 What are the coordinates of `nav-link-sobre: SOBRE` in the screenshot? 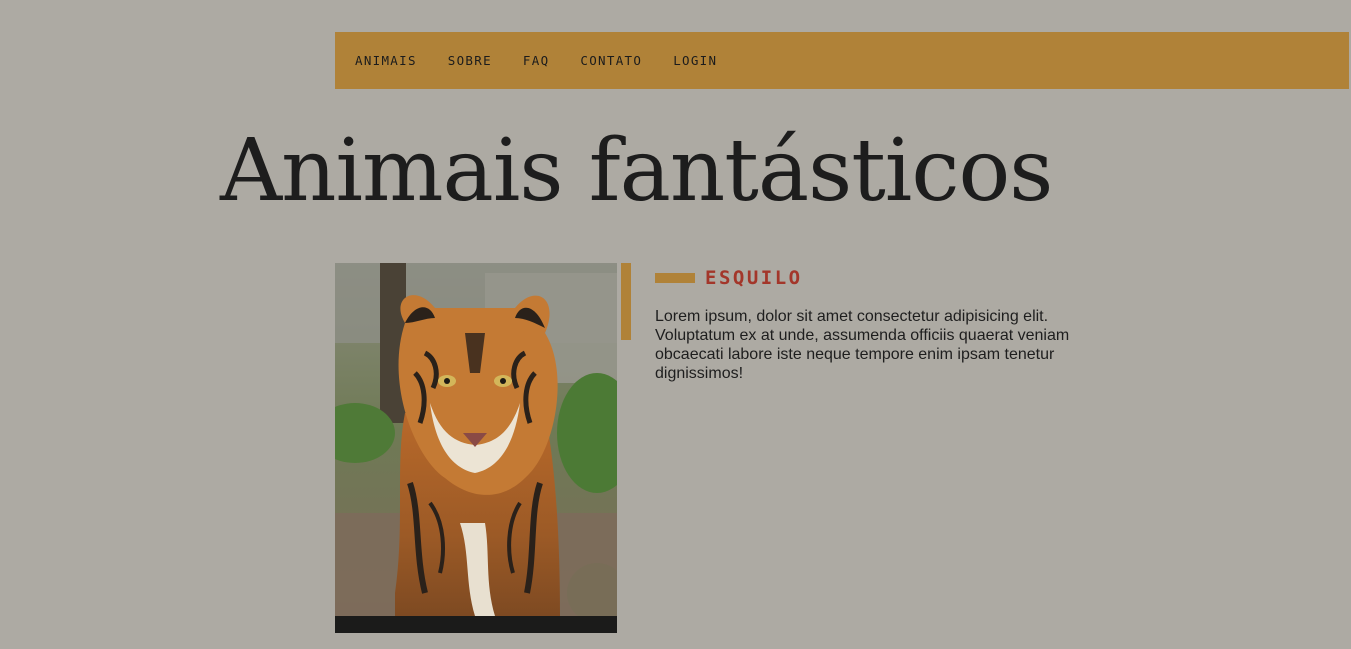 It's located at (470, 60).